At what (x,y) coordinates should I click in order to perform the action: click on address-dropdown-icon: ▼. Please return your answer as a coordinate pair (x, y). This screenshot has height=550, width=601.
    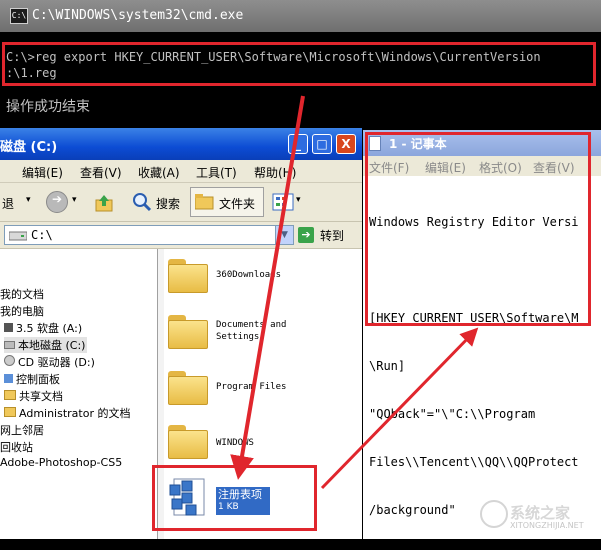
    Looking at the image, I should click on (284, 235).